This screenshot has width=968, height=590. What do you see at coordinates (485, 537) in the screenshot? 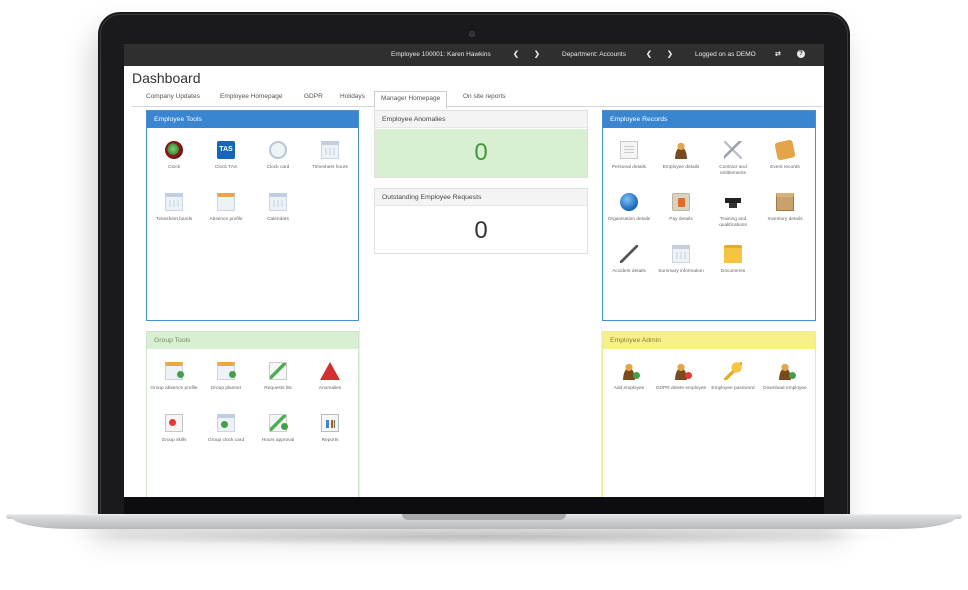
I see `laptop-shadow` at bounding box center [485, 537].